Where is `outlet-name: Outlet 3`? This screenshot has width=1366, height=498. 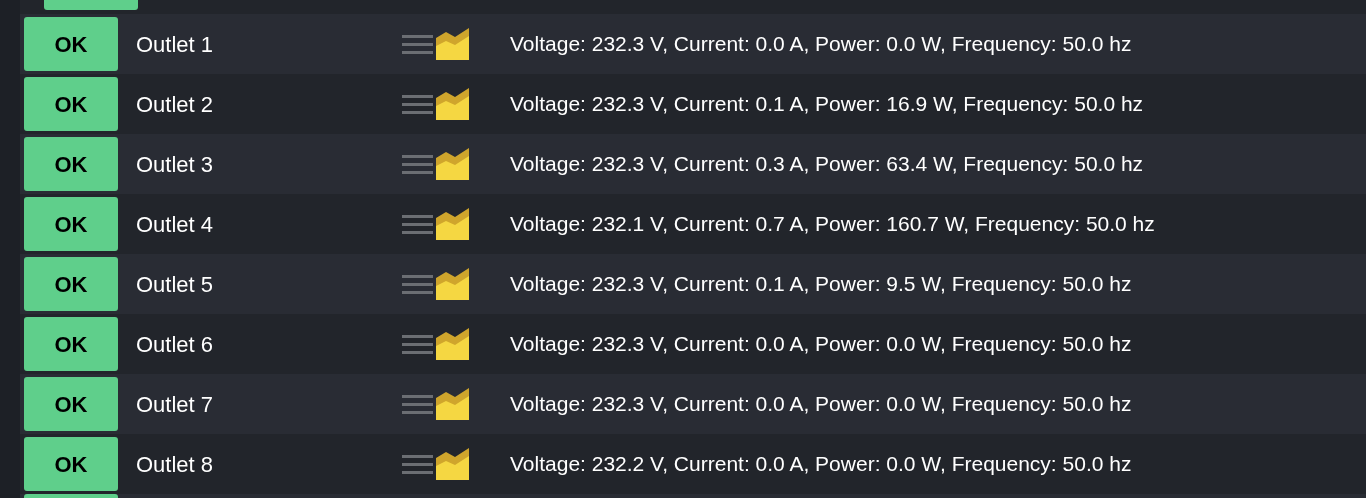
outlet-name: Outlet 3 is located at coordinates (175, 164).